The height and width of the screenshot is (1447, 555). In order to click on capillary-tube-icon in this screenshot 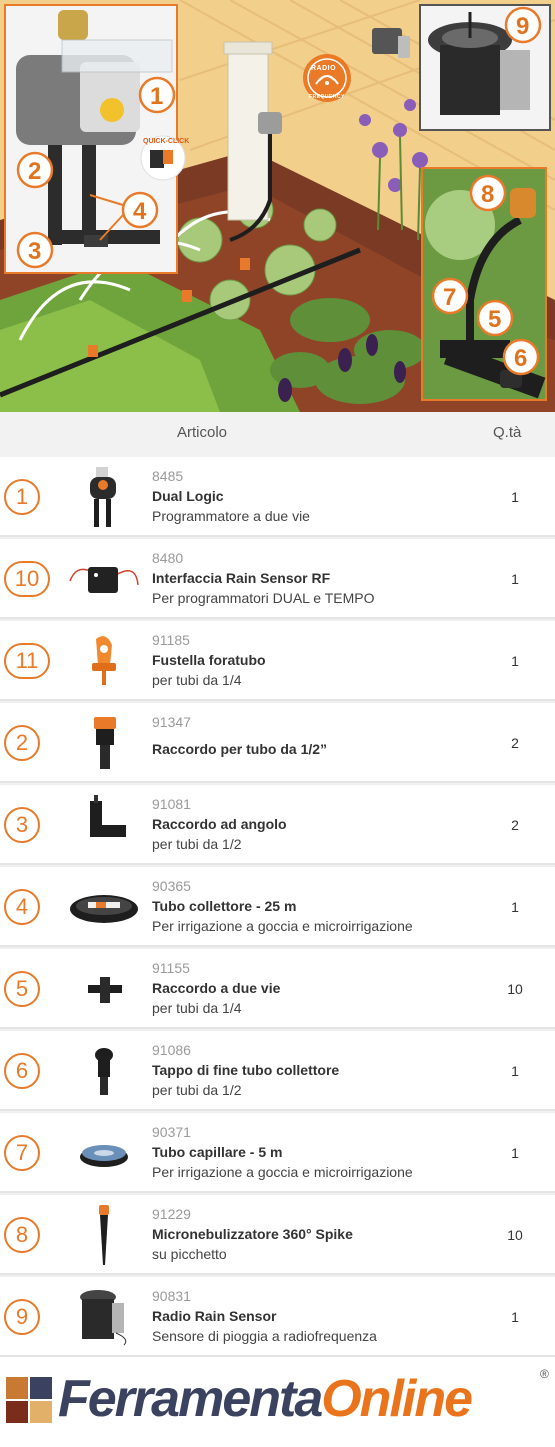, I will do `click(104, 1156)`.